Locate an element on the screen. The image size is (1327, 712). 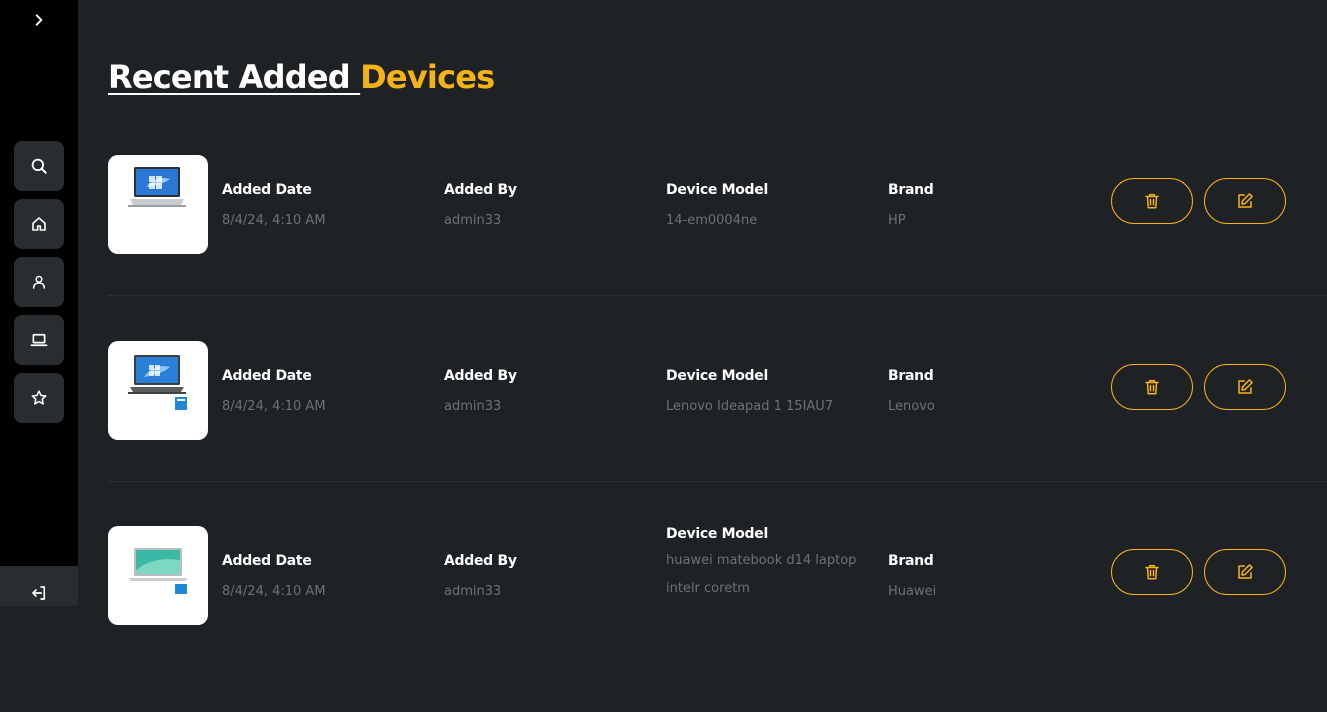
brand-field: Brand HP is located at coordinates (911, 208).